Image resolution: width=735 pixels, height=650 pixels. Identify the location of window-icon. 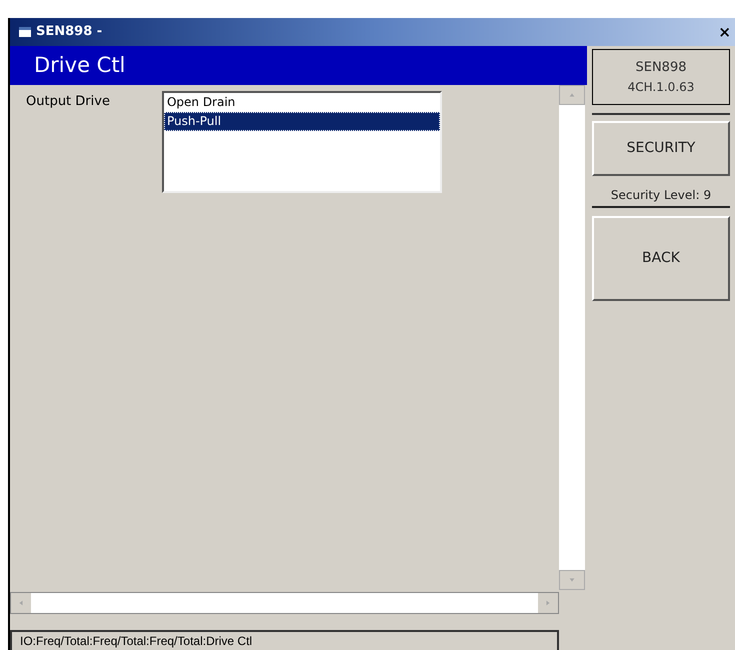
(25, 32).